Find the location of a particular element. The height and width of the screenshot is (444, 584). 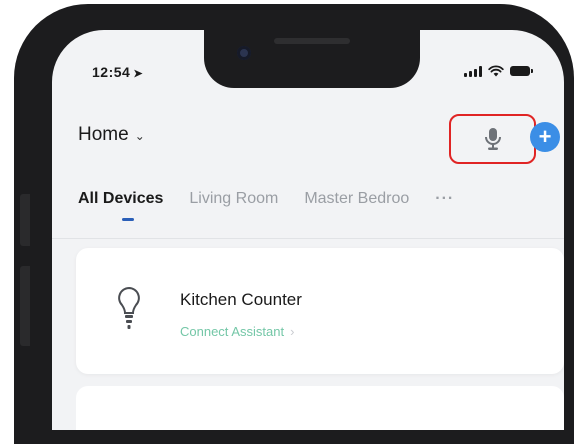

add-icon: + is located at coordinates (545, 136).